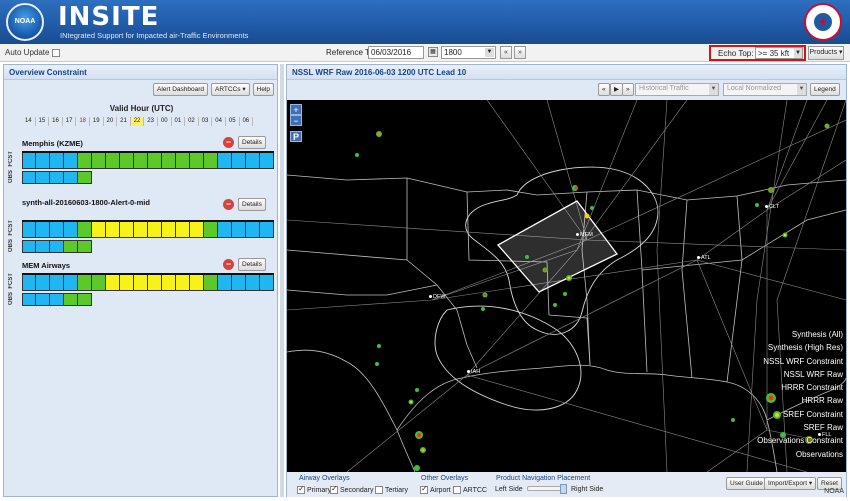  Describe the element at coordinates (547, 489) in the screenshot. I see `nav-placement-slider` at that location.